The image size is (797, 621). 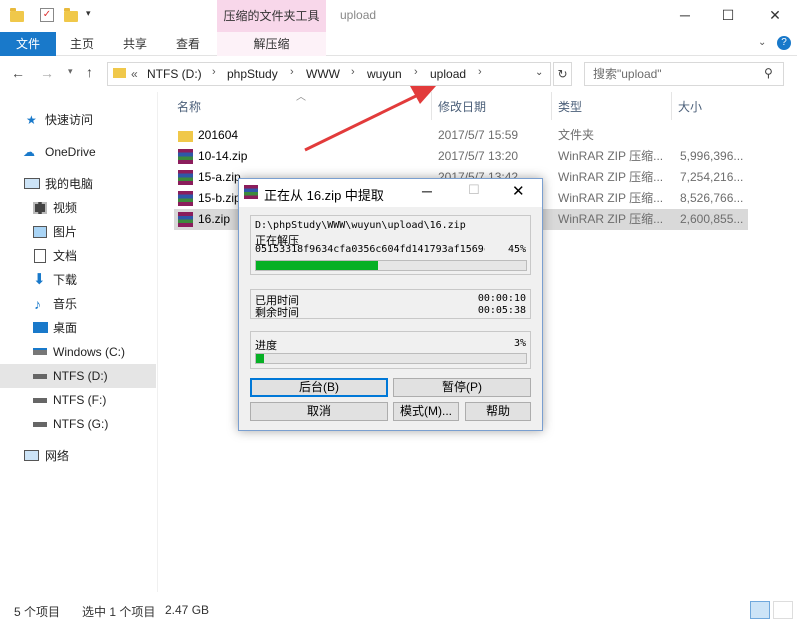 I want to click on status-selected: 选中 1 个项目, so click(x=119, y=612).